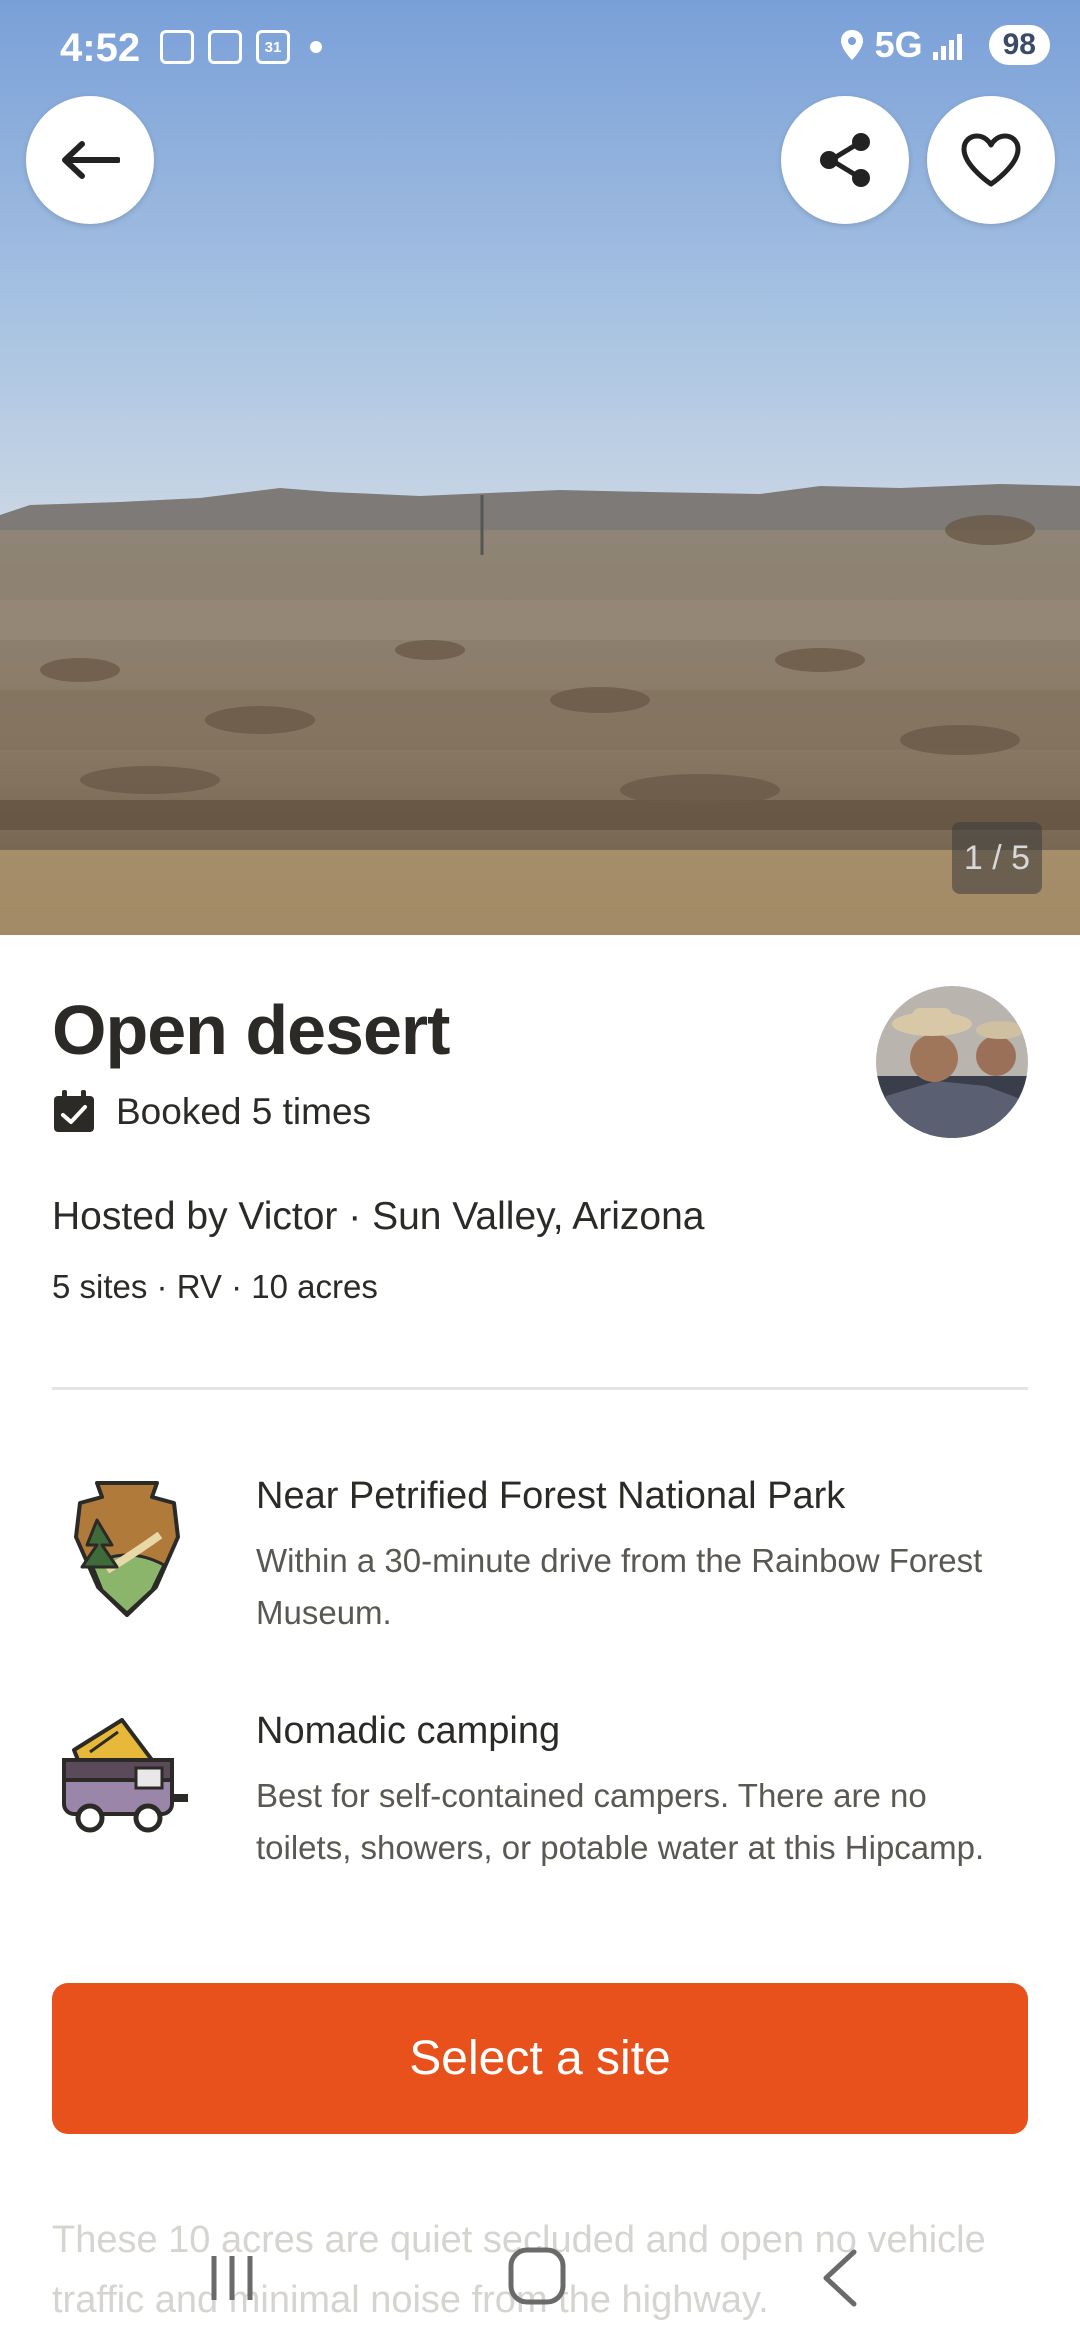 The width and height of the screenshot is (1080, 2340). I want to click on booked-count: Booked 5 times, so click(211, 1112).